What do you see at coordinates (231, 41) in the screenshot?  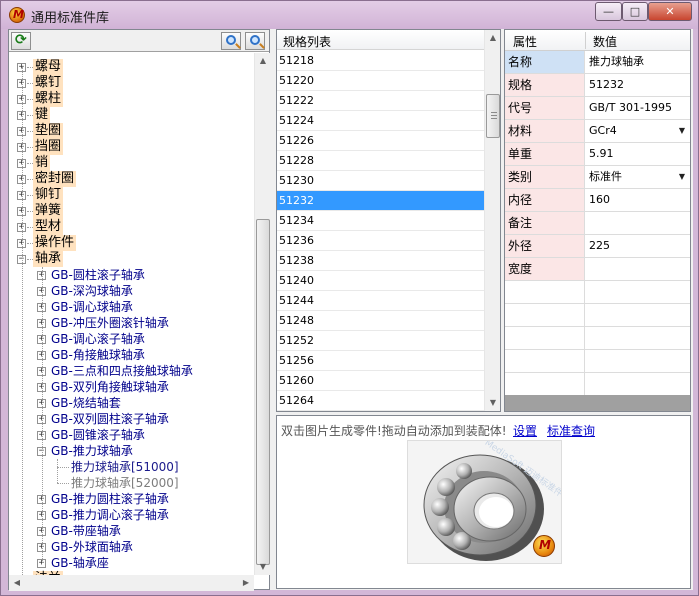 I see `search-button` at bounding box center [231, 41].